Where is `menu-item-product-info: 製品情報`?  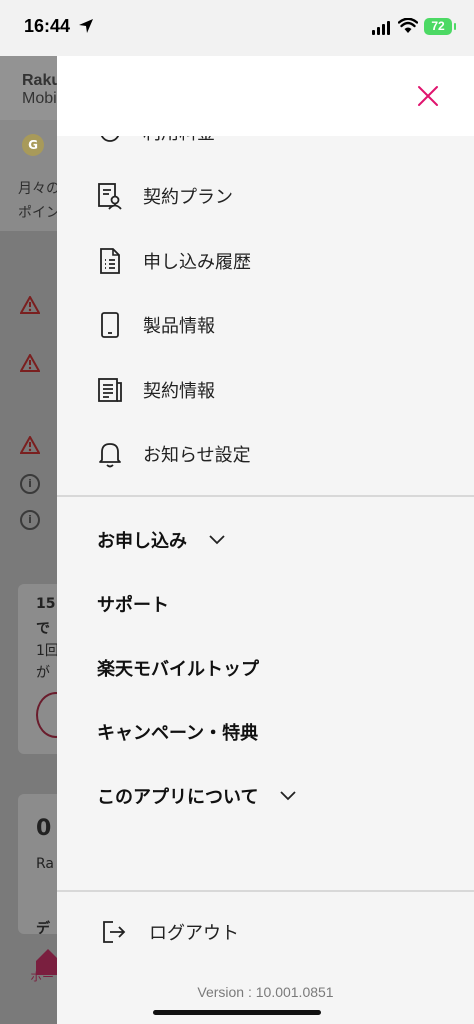
menu-item-product-info: 製品情報 is located at coordinates (156, 325).